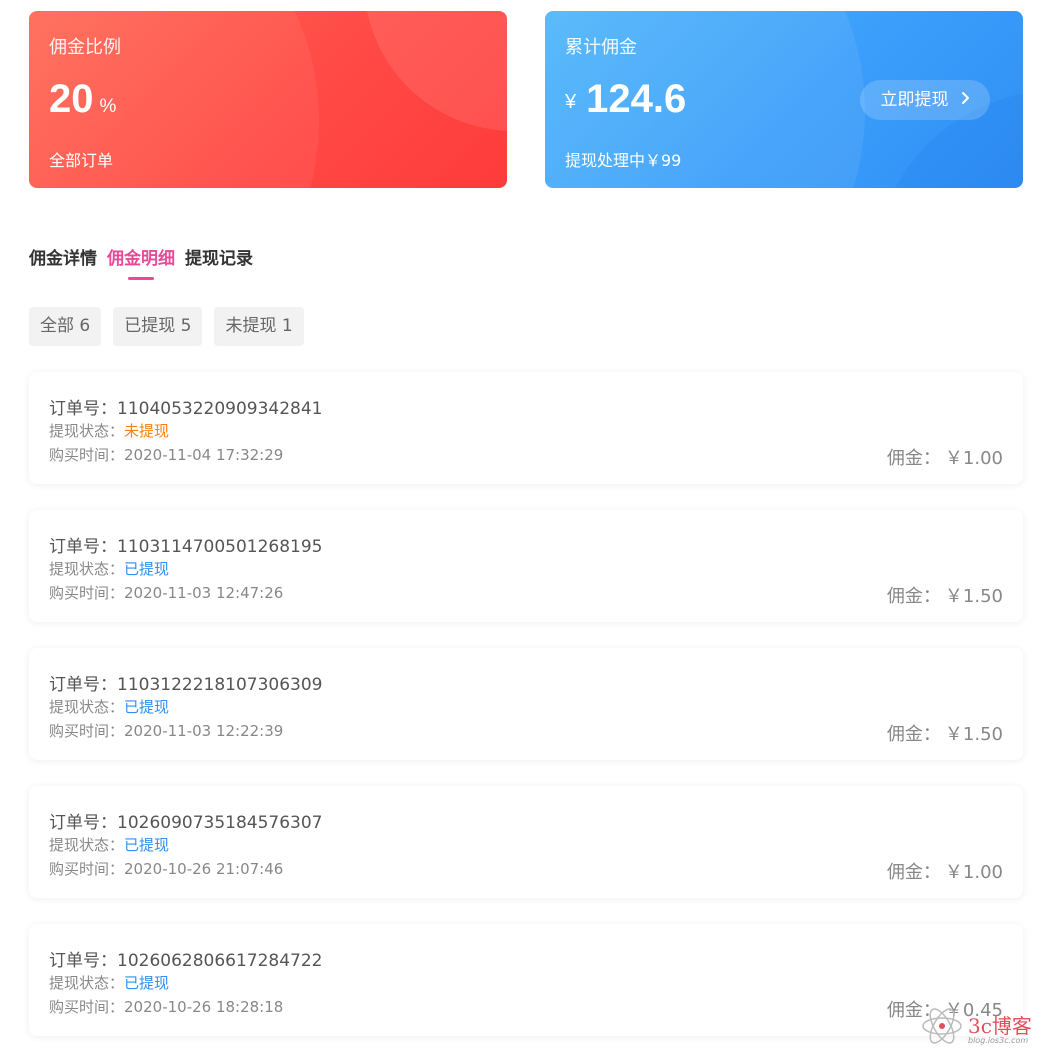 The image size is (1044, 1053). I want to click on purchase-time-value: 2020-10-26 21:07:46, so click(204, 869).